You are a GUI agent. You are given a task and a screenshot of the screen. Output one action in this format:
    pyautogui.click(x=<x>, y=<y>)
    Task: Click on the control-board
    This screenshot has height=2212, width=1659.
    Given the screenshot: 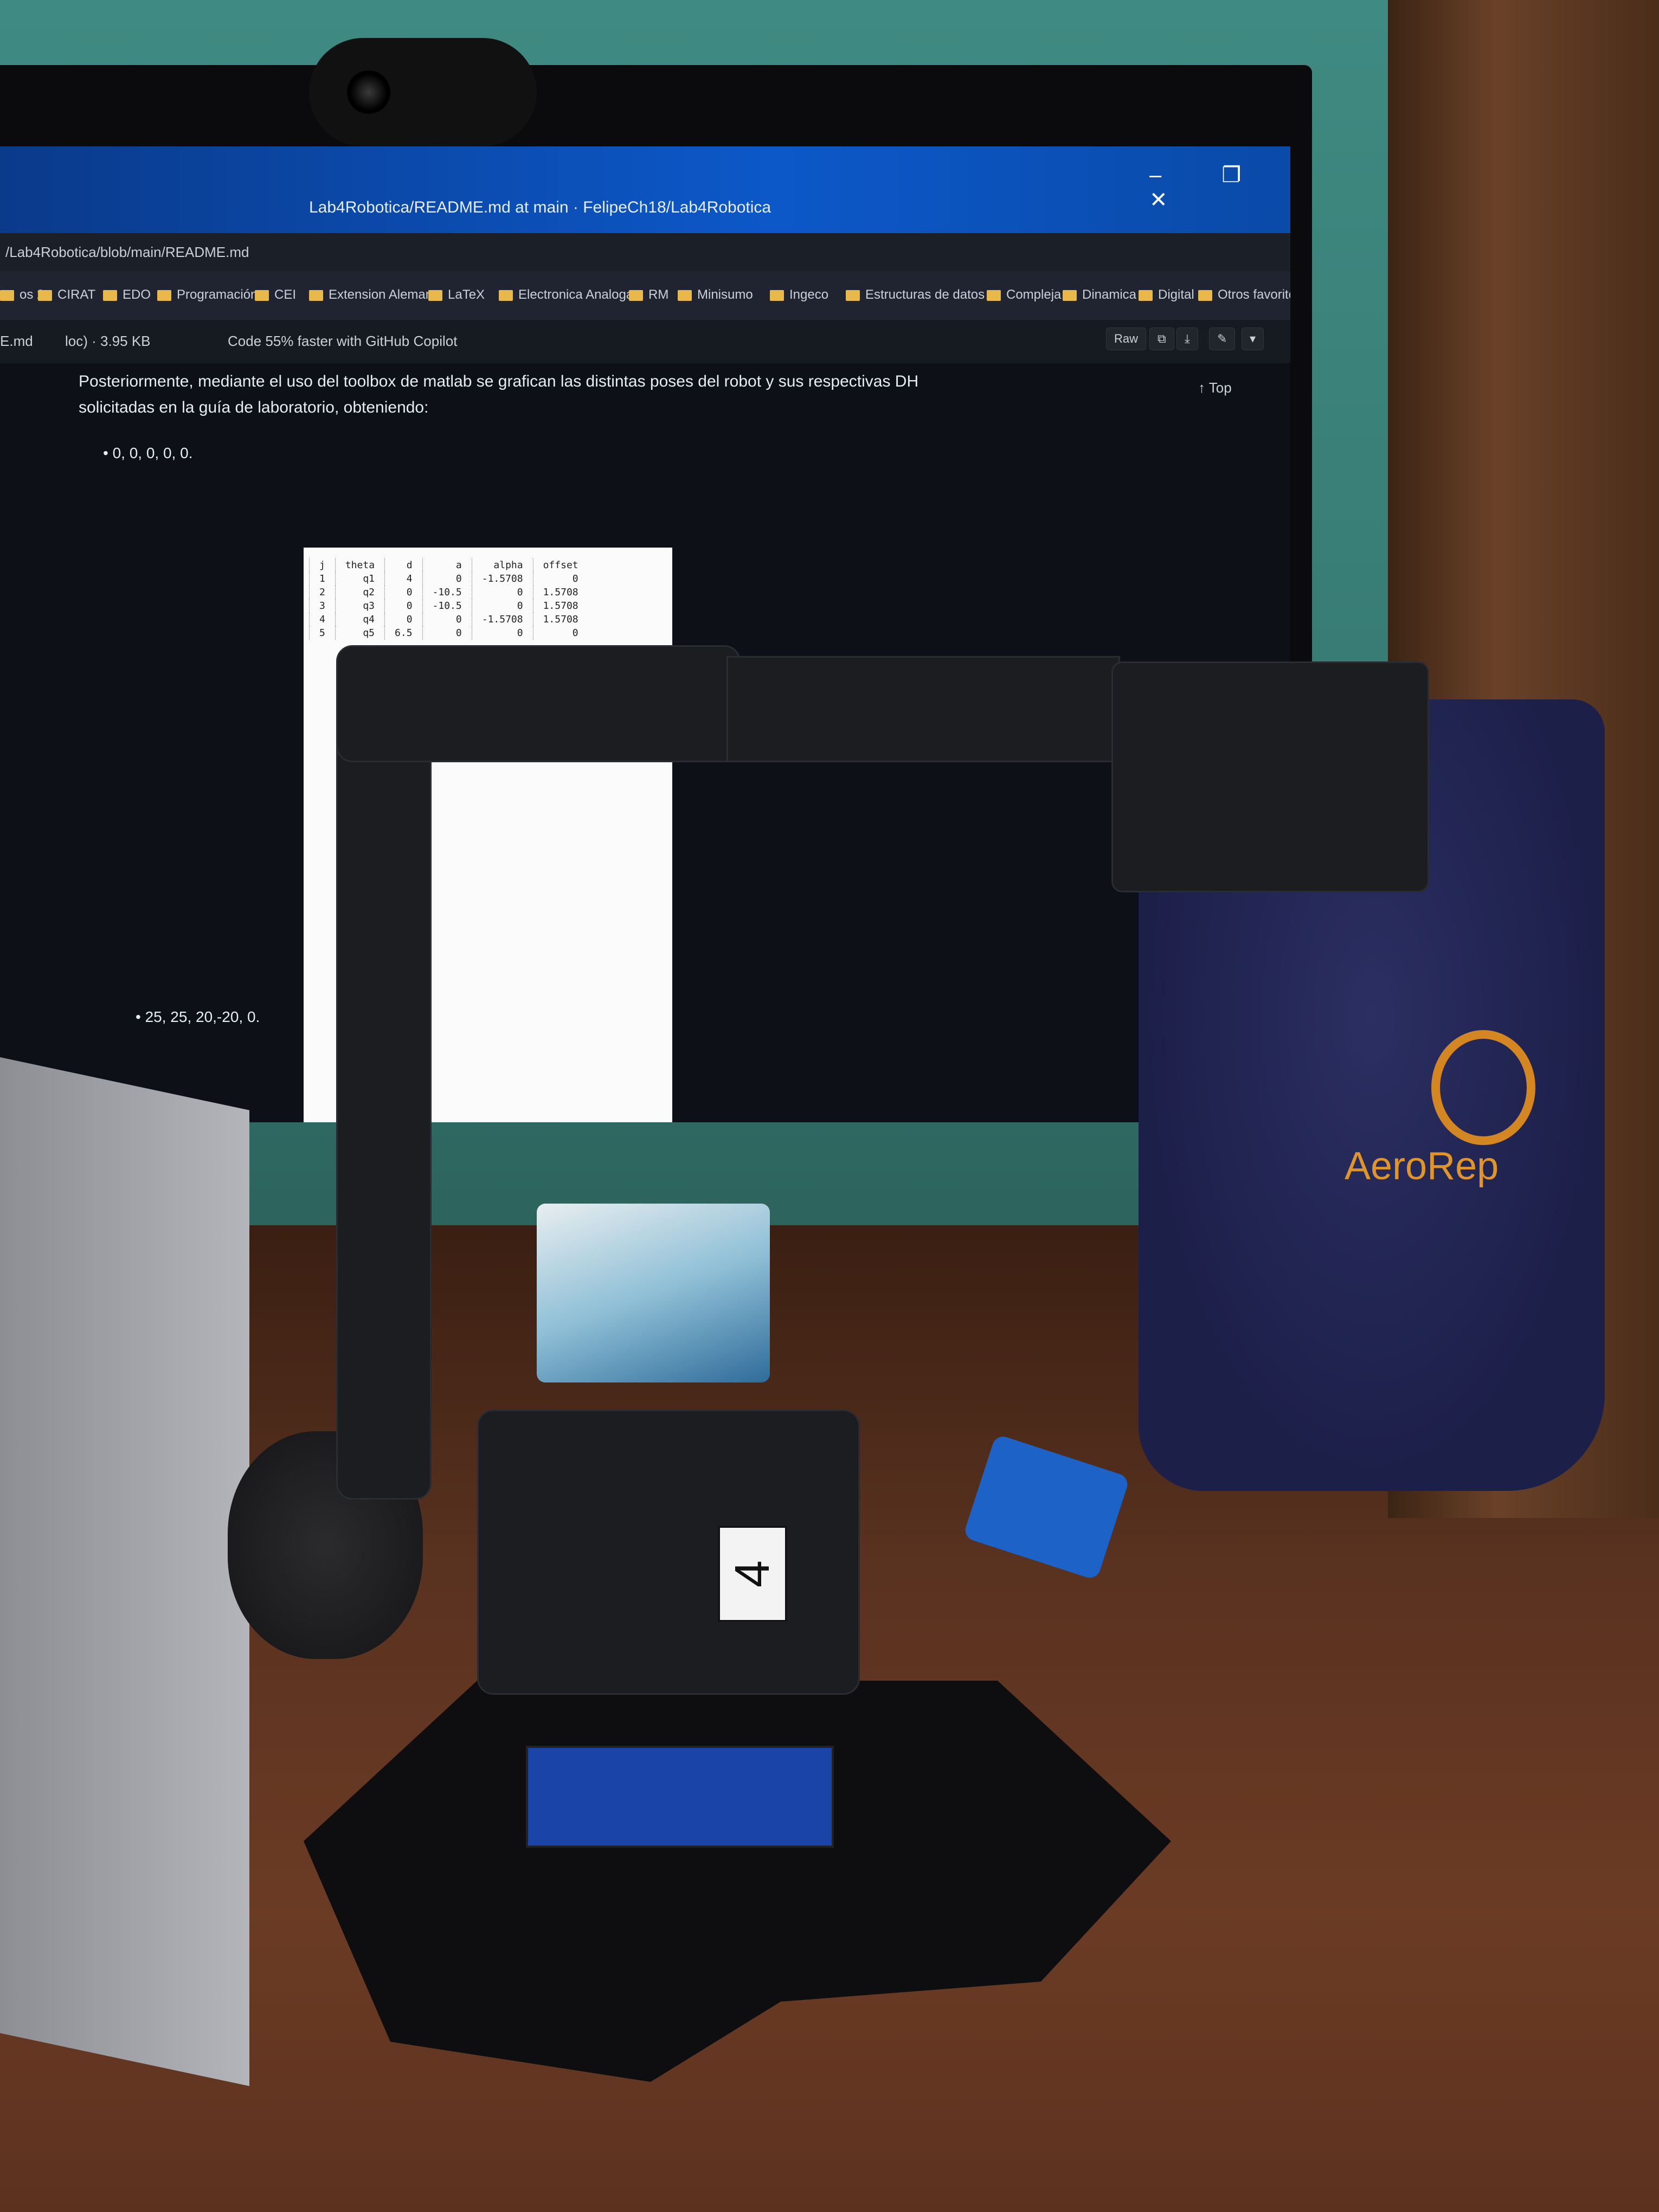 What is the action you would take?
    pyautogui.click(x=680, y=1797)
    